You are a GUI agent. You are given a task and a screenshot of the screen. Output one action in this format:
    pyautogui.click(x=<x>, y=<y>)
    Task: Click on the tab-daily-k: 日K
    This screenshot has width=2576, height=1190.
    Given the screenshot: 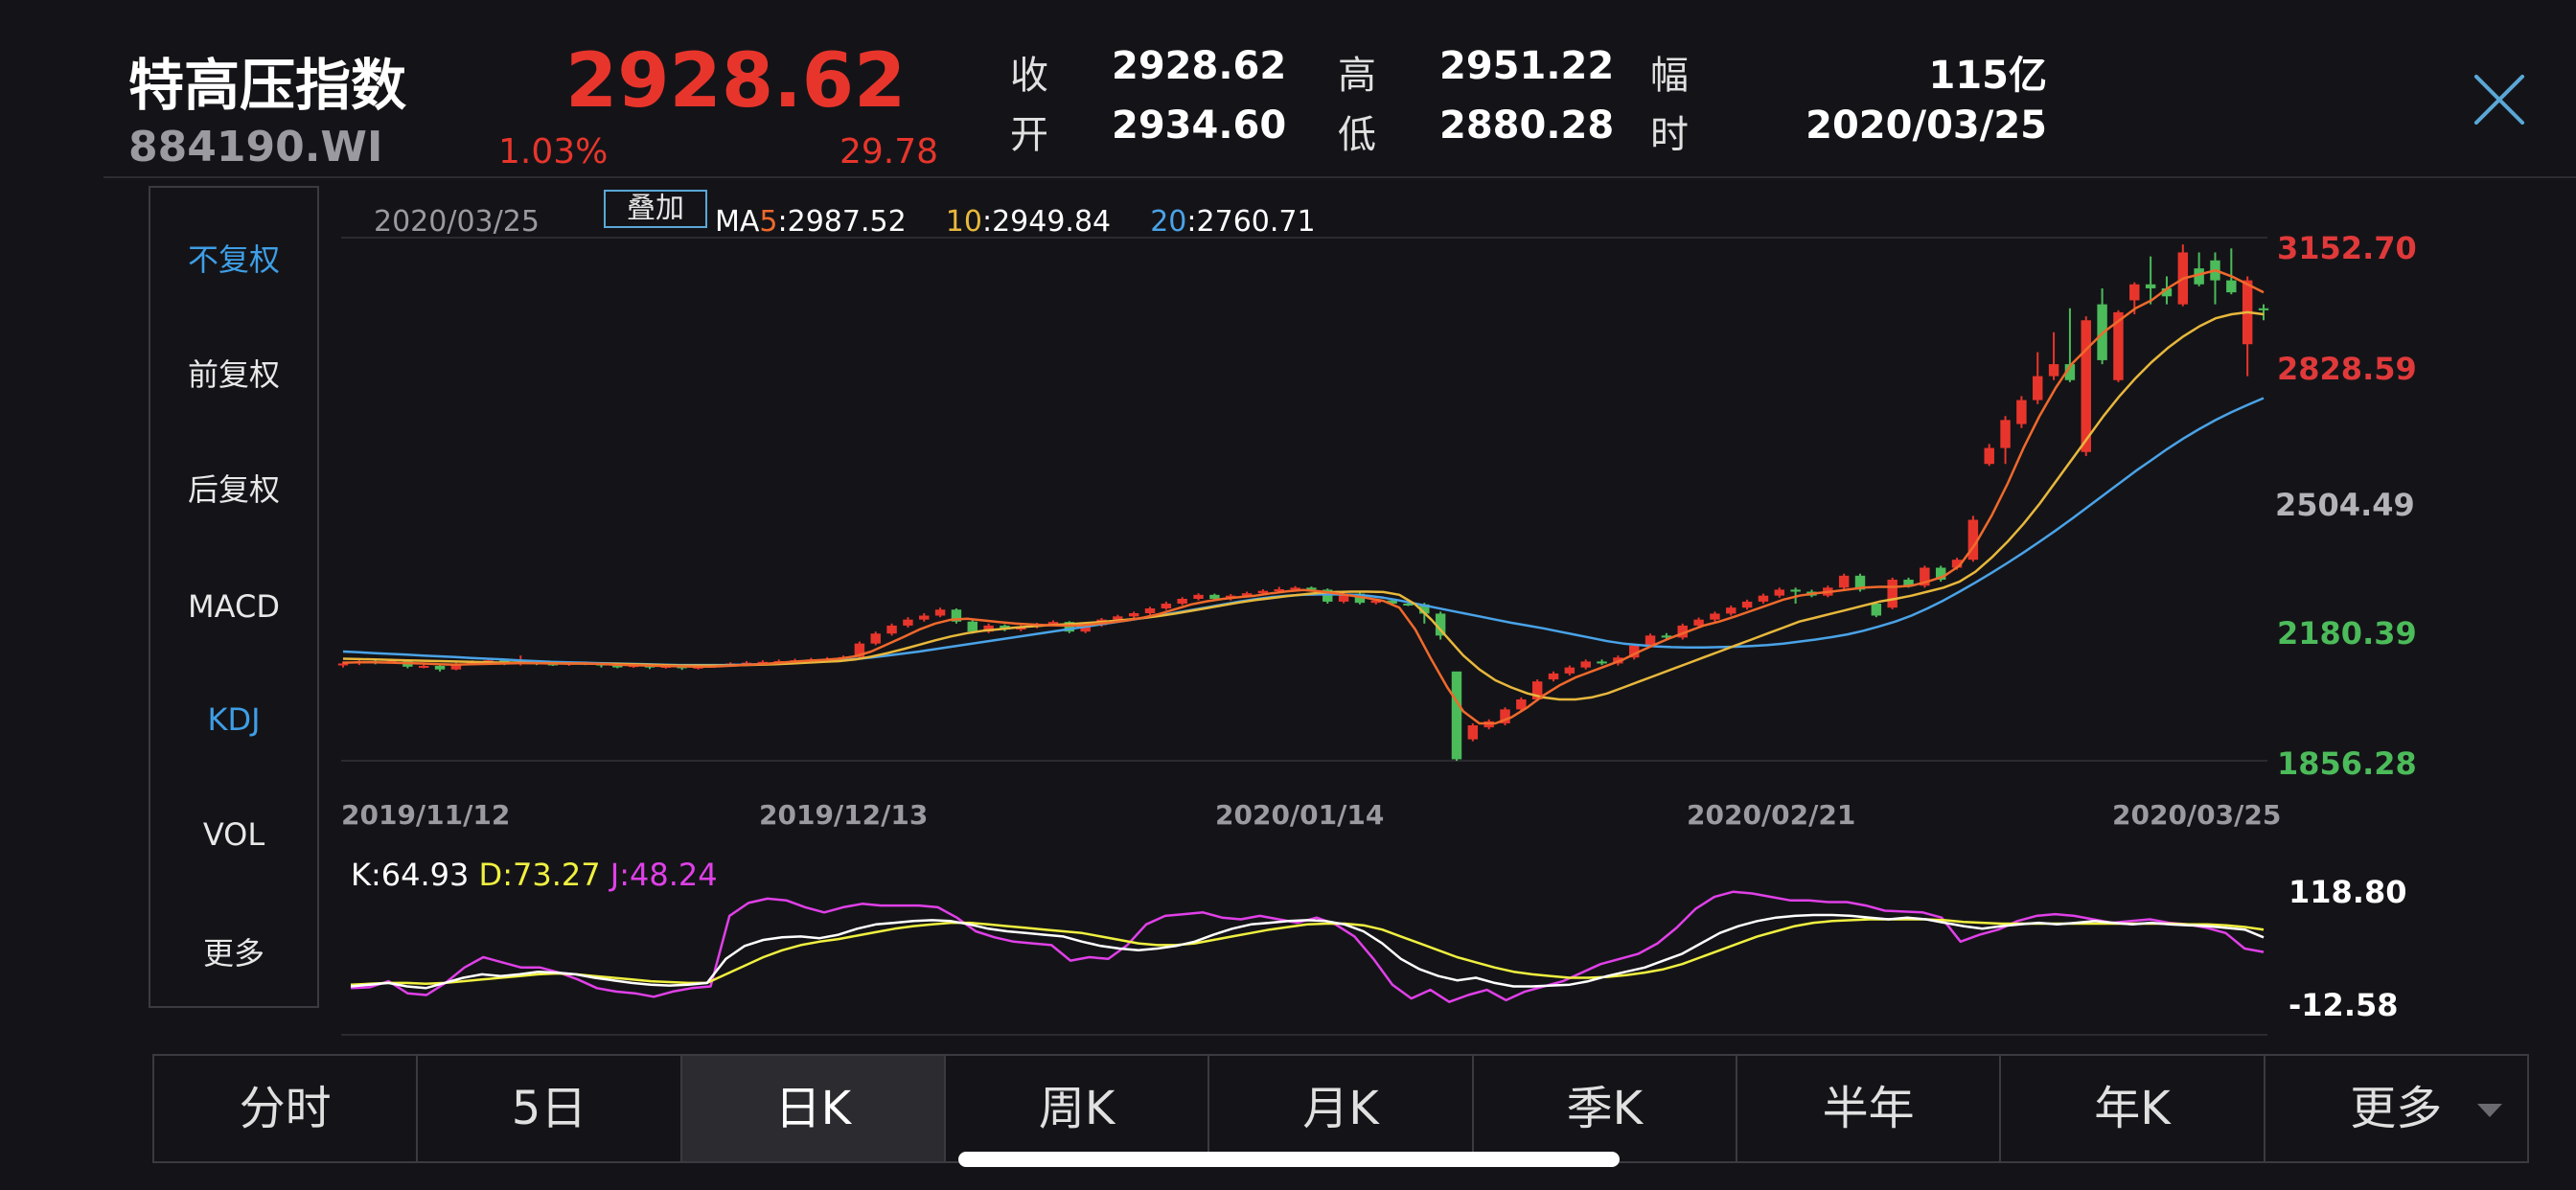 What is the action you would take?
    pyautogui.click(x=813, y=1108)
    